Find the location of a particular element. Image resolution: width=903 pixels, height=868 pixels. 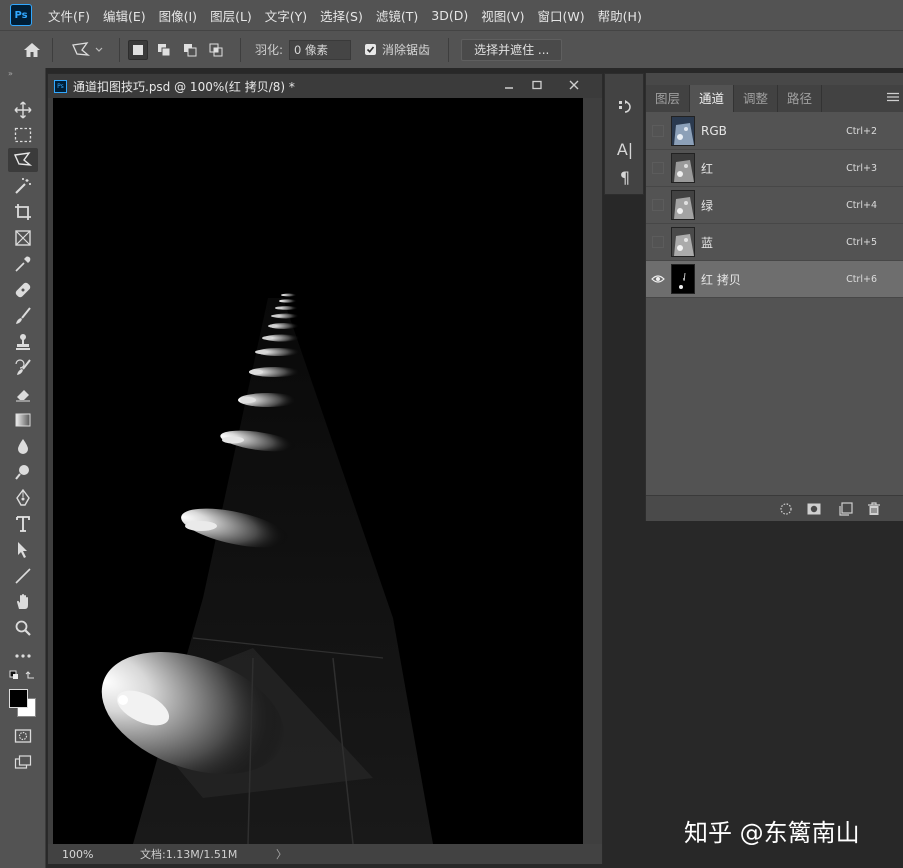

paragraph-panel-button: ¶ is located at coordinates (625, 177).